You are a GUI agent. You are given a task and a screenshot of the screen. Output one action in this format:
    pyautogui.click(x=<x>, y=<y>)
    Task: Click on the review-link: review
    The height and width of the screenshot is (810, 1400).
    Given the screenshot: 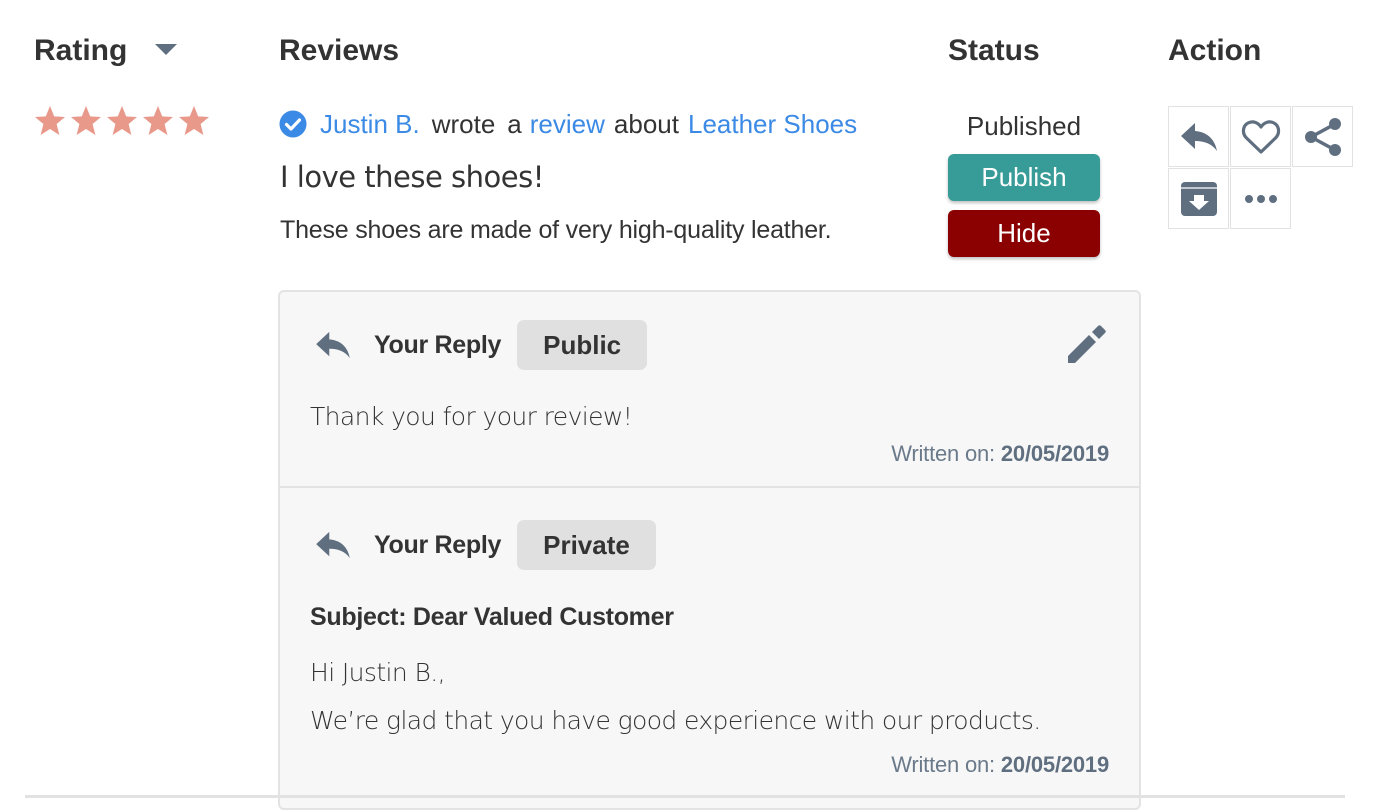 What is the action you would take?
    pyautogui.click(x=567, y=124)
    